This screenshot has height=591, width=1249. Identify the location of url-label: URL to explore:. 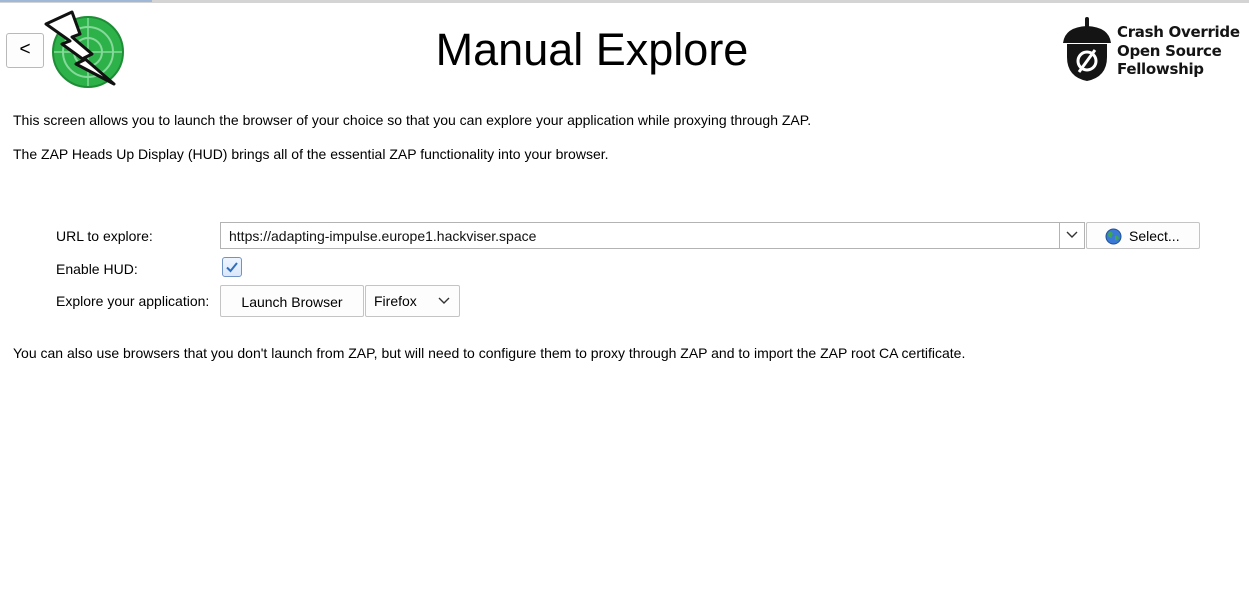
(104, 236).